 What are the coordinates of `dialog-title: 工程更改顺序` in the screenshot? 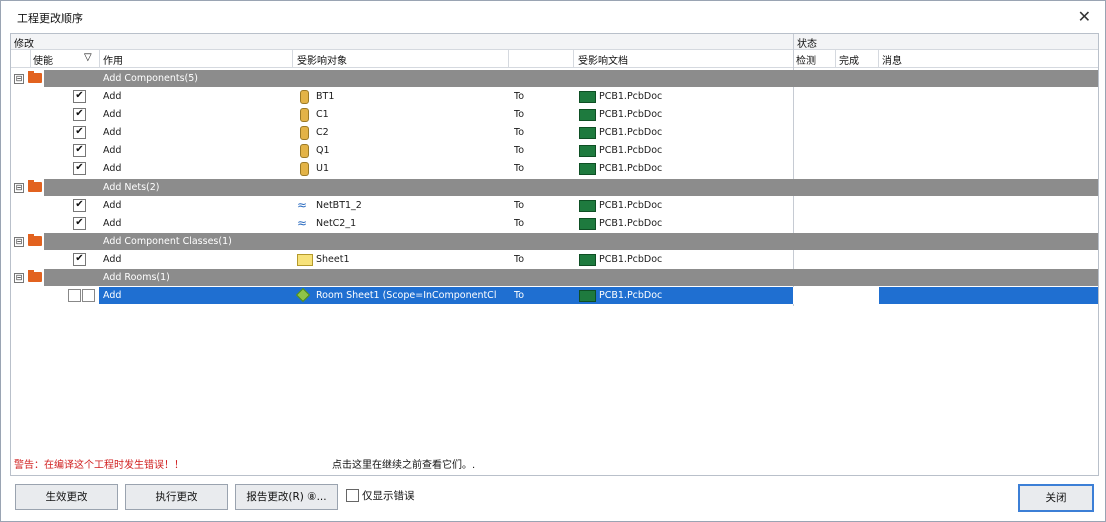 It's located at (50, 18).